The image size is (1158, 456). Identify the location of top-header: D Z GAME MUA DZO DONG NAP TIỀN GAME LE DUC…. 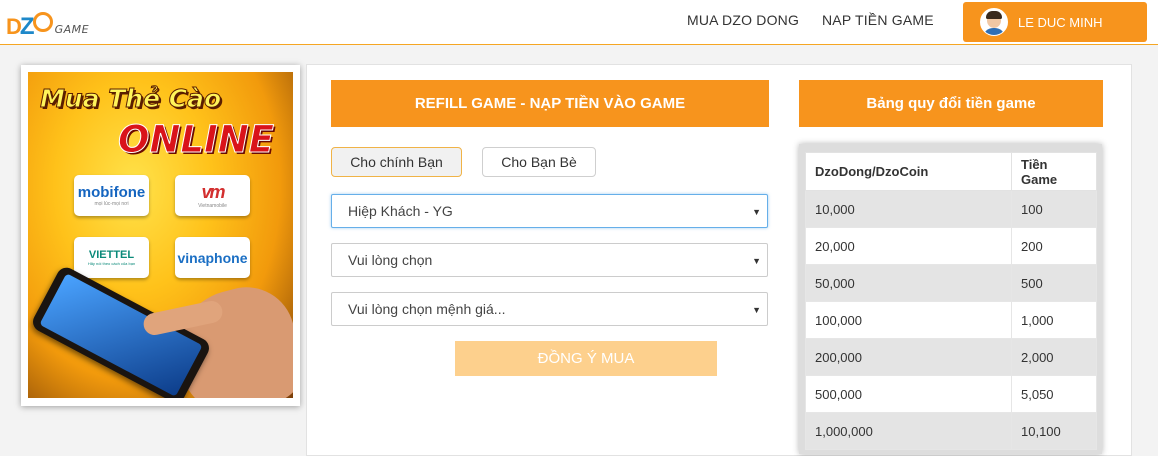
(579, 22).